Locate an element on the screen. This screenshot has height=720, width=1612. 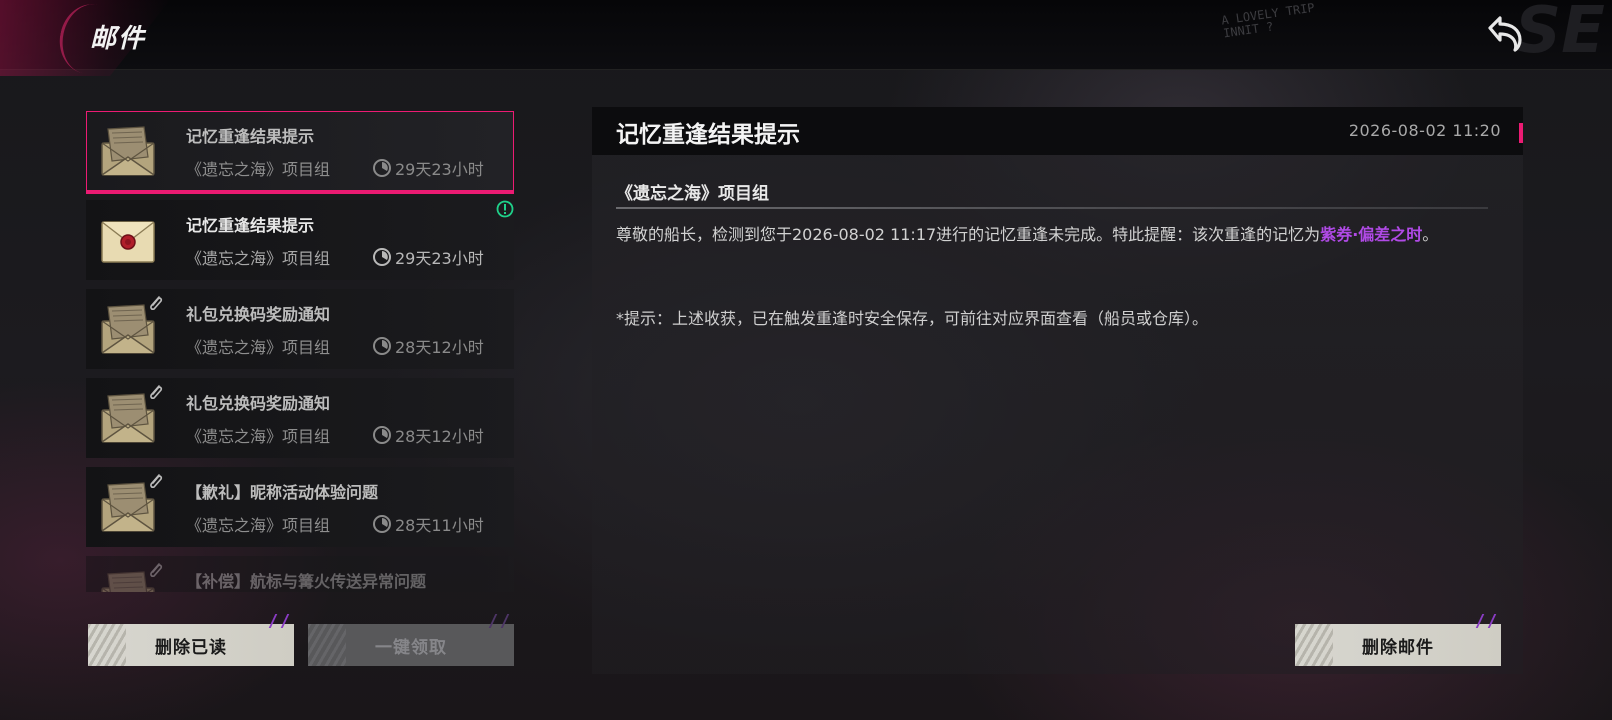
mail-expire-time: 28天11小时 is located at coordinates (428, 524).